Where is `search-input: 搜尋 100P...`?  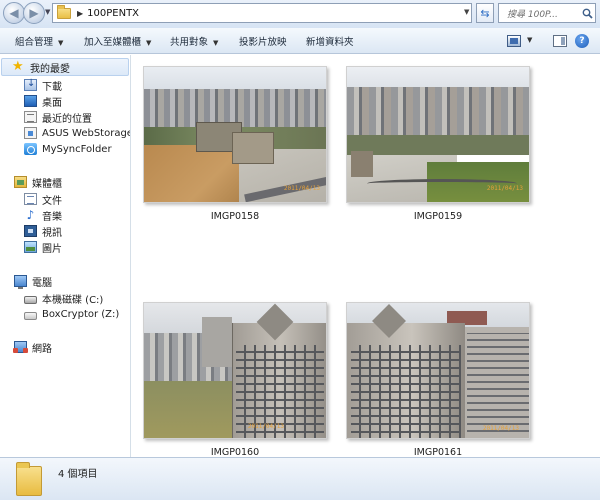 search-input: 搜尋 100P... is located at coordinates (547, 13).